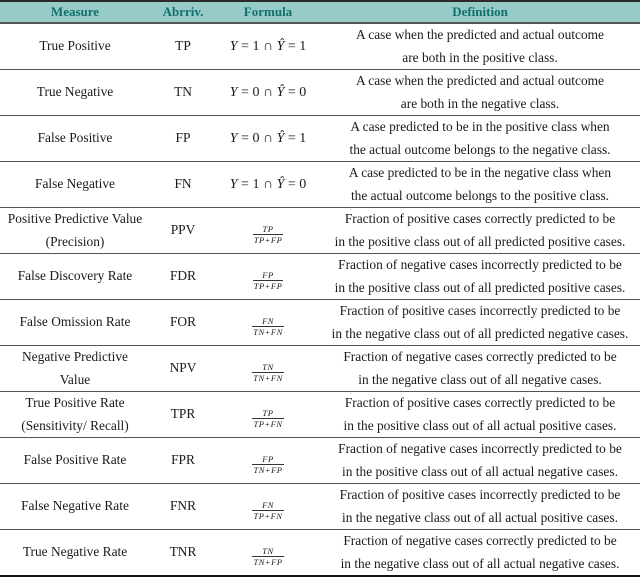 Image resolution: width=640 pixels, height=577 pixels. What do you see at coordinates (75, 402) in the screenshot?
I see `measure-name-line: True Positive Rate` at bounding box center [75, 402].